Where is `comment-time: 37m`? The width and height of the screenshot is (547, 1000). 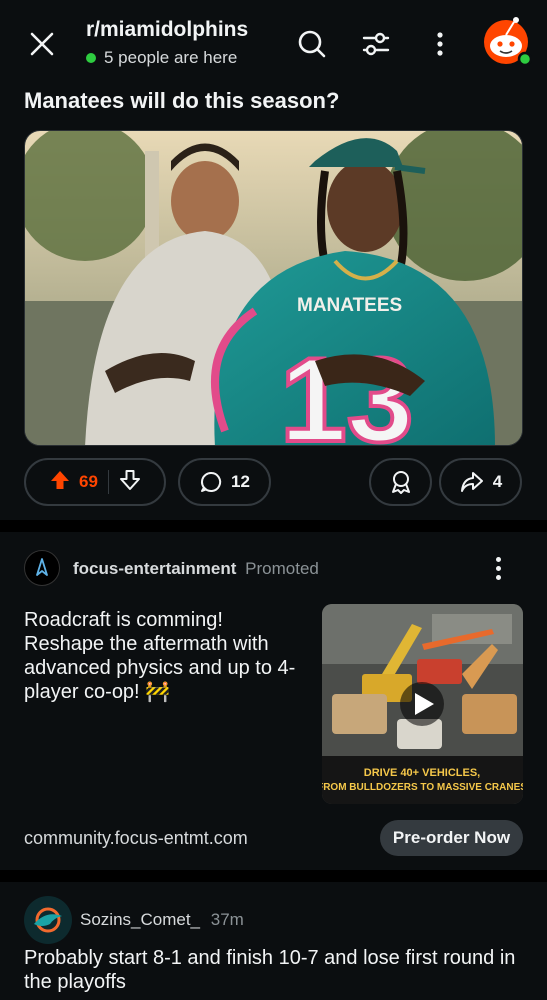 comment-time: 37m is located at coordinates (227, 919).